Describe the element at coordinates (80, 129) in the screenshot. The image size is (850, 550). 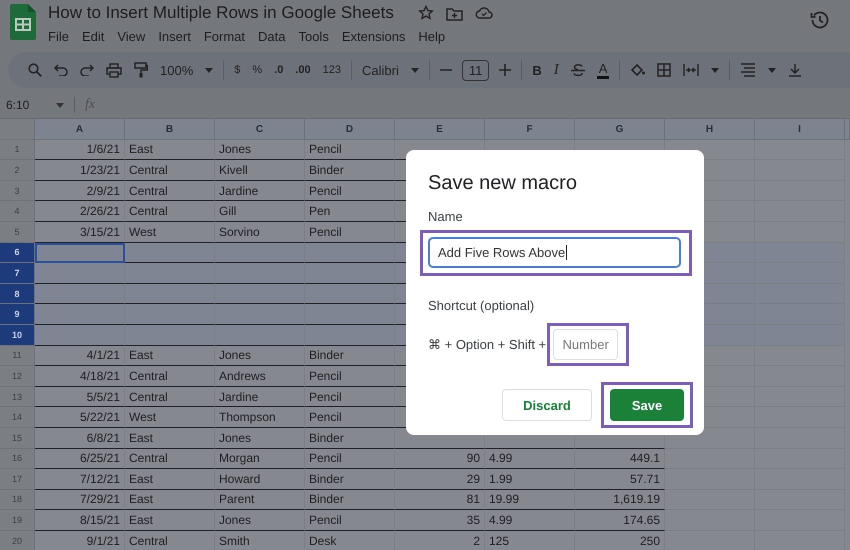
I see `column-header: A` at that location.